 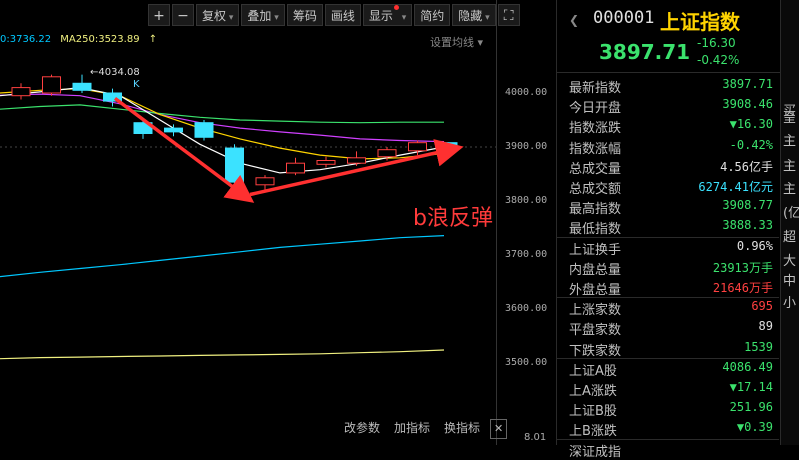 What do you see at coordinates (668, 409) in the screenshot?
I see `quote-row: 上证B股 251.96` at bounding box center [668, 409].